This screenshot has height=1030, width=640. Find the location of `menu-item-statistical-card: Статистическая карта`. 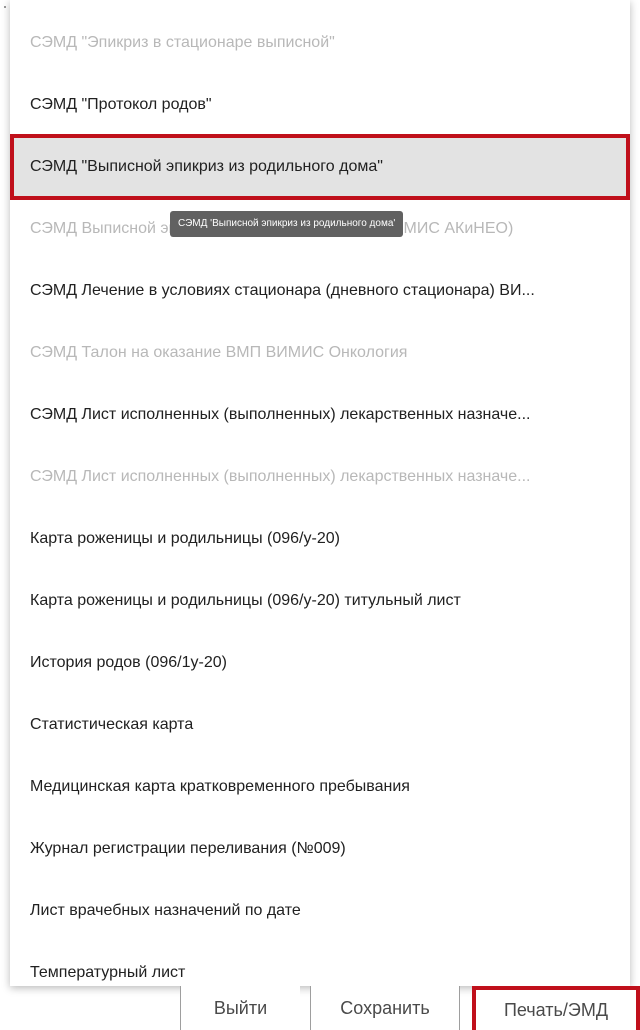

menu-item-statistical-card: Статистическая карта is located at coordinates (312, 725).